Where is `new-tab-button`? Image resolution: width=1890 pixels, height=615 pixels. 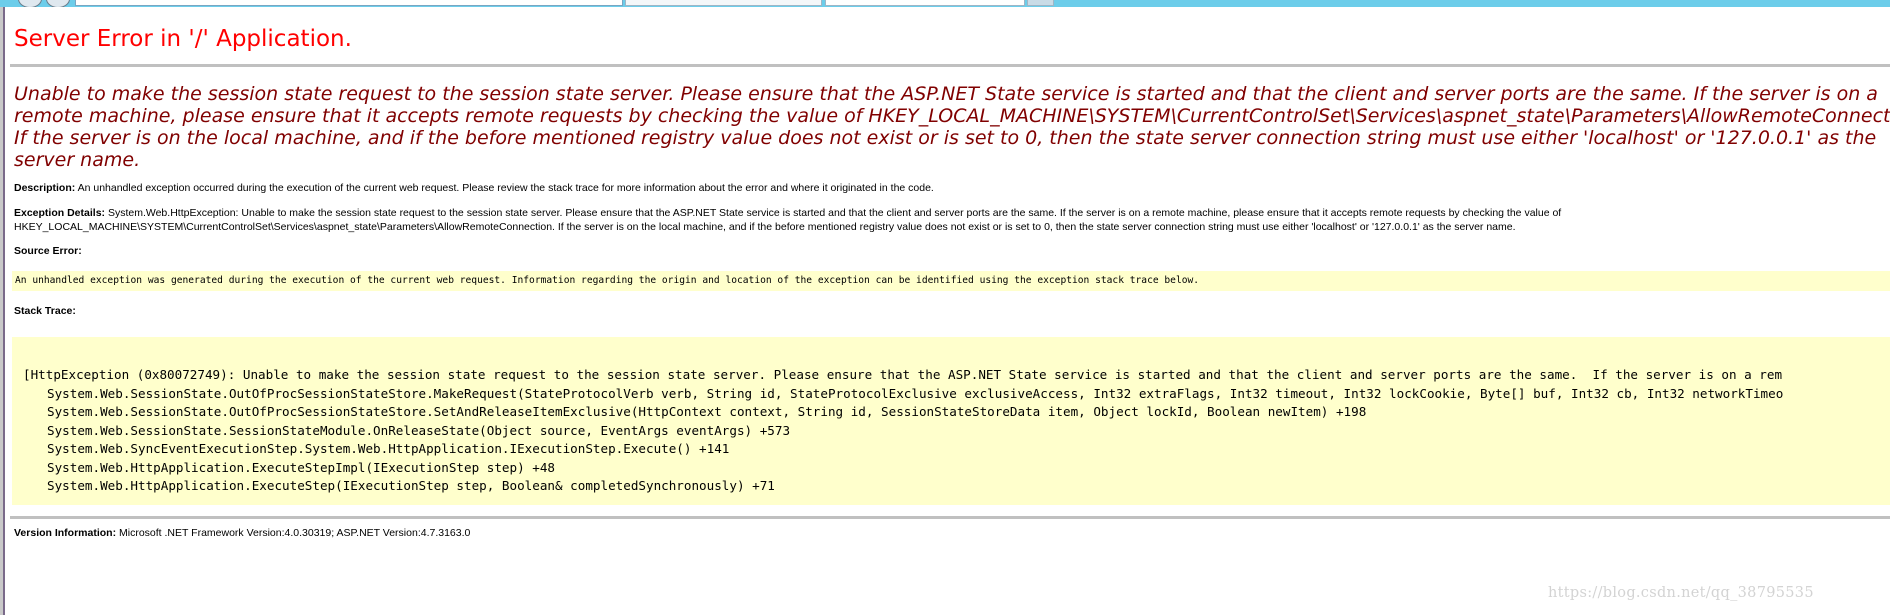
new-tab-button is located at coordinates (1040, 3).